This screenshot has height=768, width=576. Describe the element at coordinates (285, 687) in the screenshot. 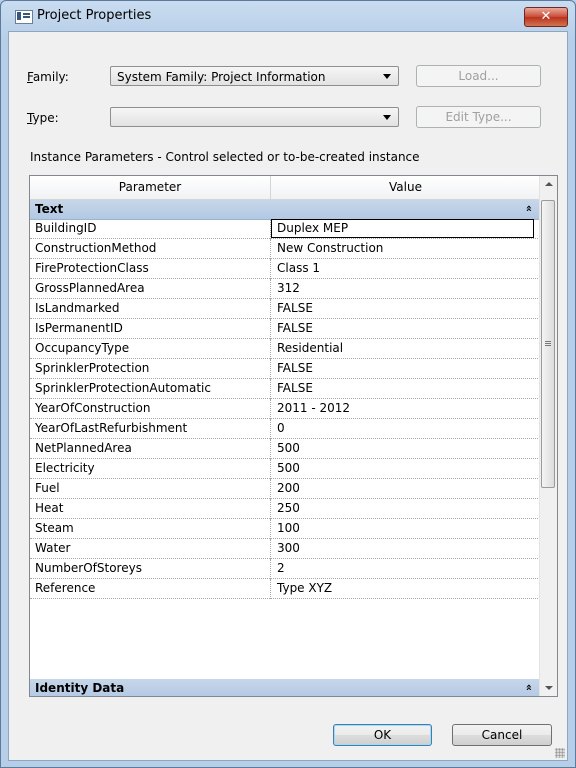

I see `group-header-identity-data: Identity Data »` at that location.